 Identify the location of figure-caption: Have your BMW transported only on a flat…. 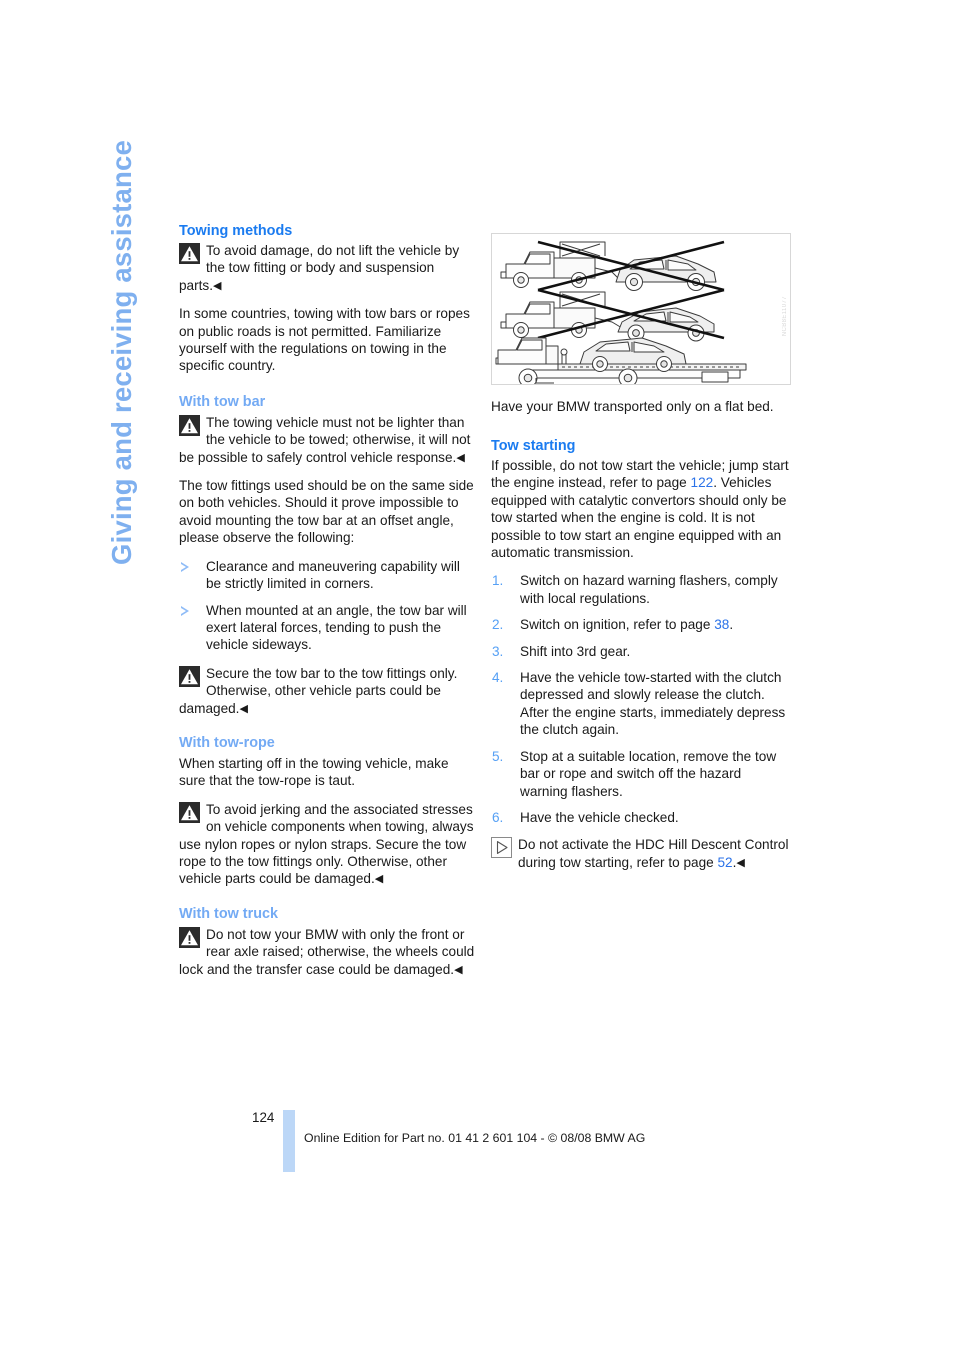
(632, 406).